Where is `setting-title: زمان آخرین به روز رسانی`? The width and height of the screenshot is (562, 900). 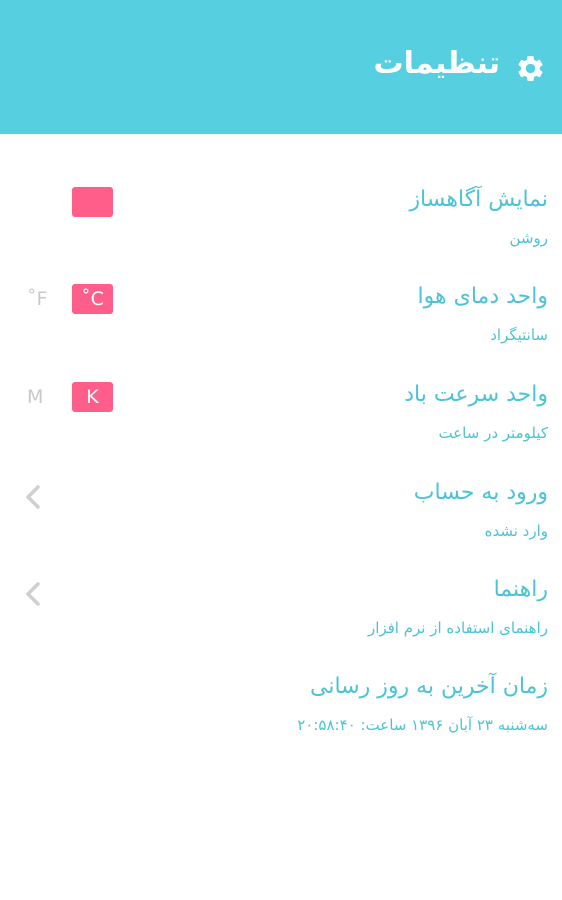
setting-title: زمان آخرین به روز رسانی is located at coordinates (429, 686).